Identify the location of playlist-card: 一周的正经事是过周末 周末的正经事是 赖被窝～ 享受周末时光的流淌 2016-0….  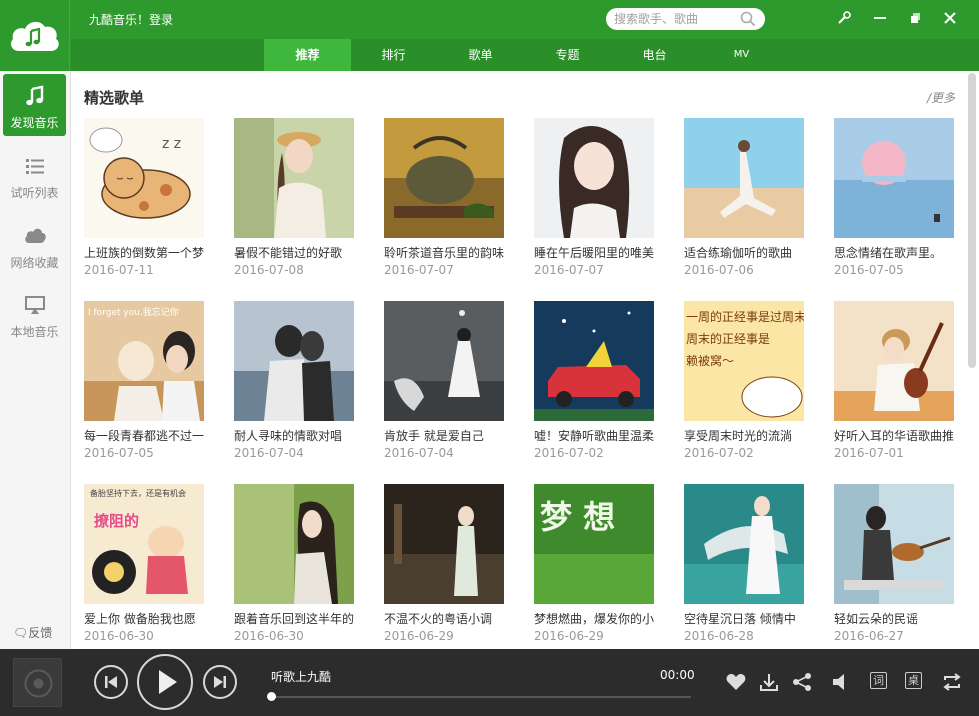
(749, 386).